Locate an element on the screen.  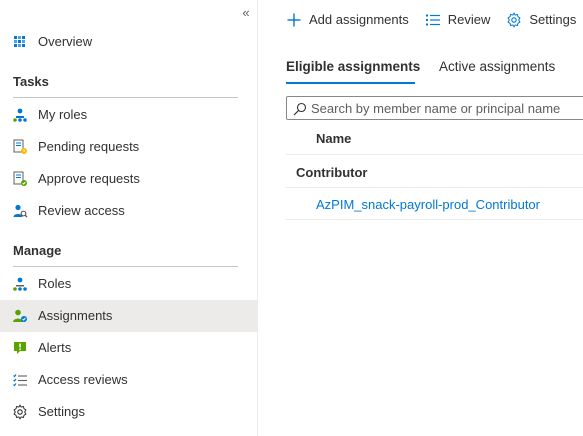
approve-requests-icon is located at coordinates (20, 179).